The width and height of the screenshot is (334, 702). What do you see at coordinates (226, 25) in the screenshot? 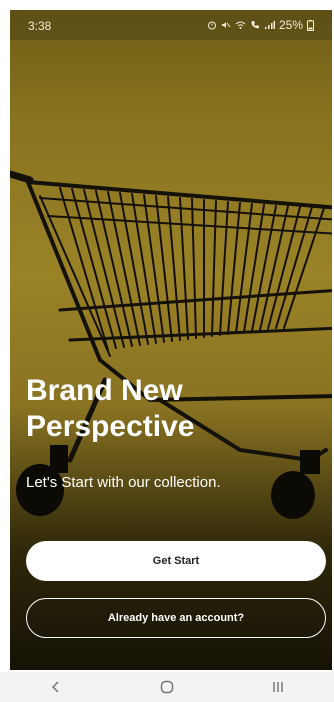
I see `mute-icon` at bounding box center [226, 25].